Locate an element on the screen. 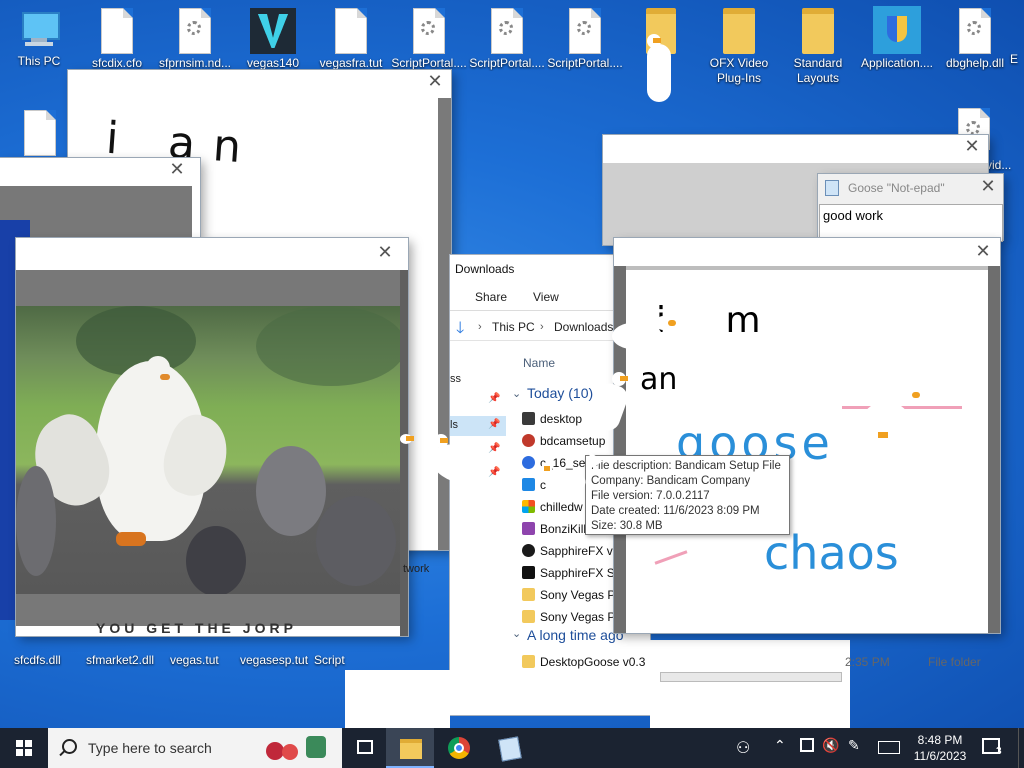 This screenshot has height=768, width=1024. notifications-button: 3 is located at coordinates (993, 748).